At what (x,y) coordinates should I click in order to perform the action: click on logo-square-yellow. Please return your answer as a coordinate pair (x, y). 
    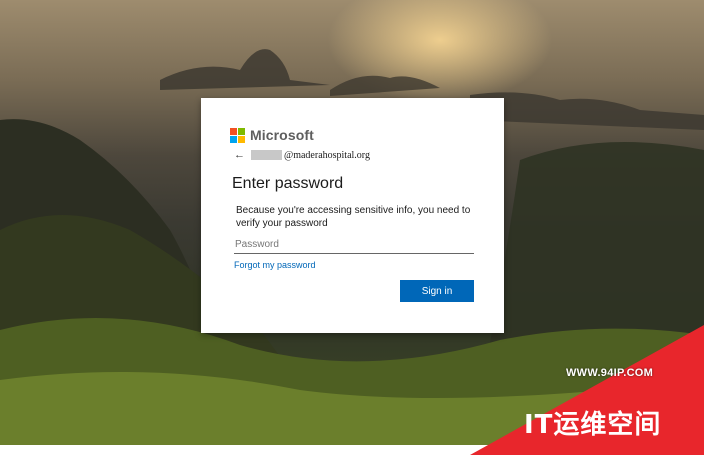
    Looking at the image, I should click on (241, 139).